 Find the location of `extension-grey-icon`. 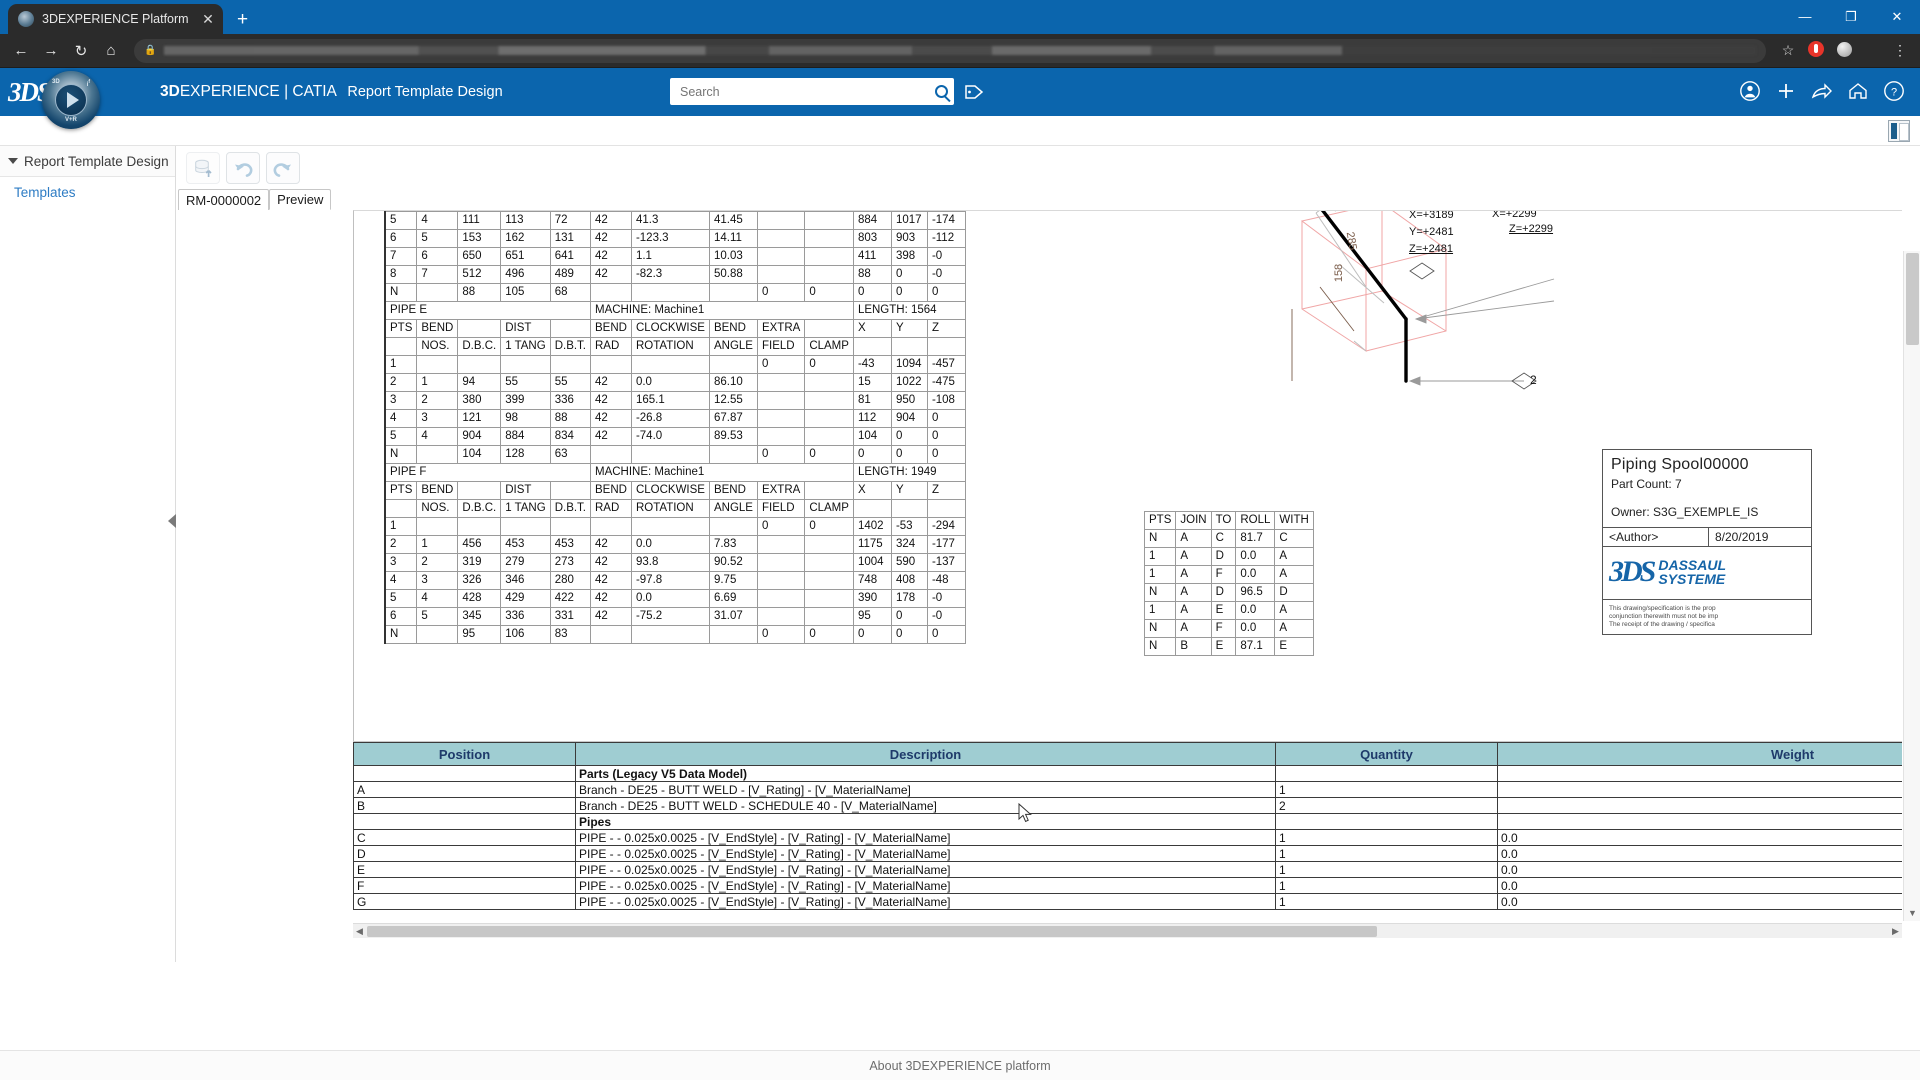

extension-grey-icon is located at coordinates (1844, 50).